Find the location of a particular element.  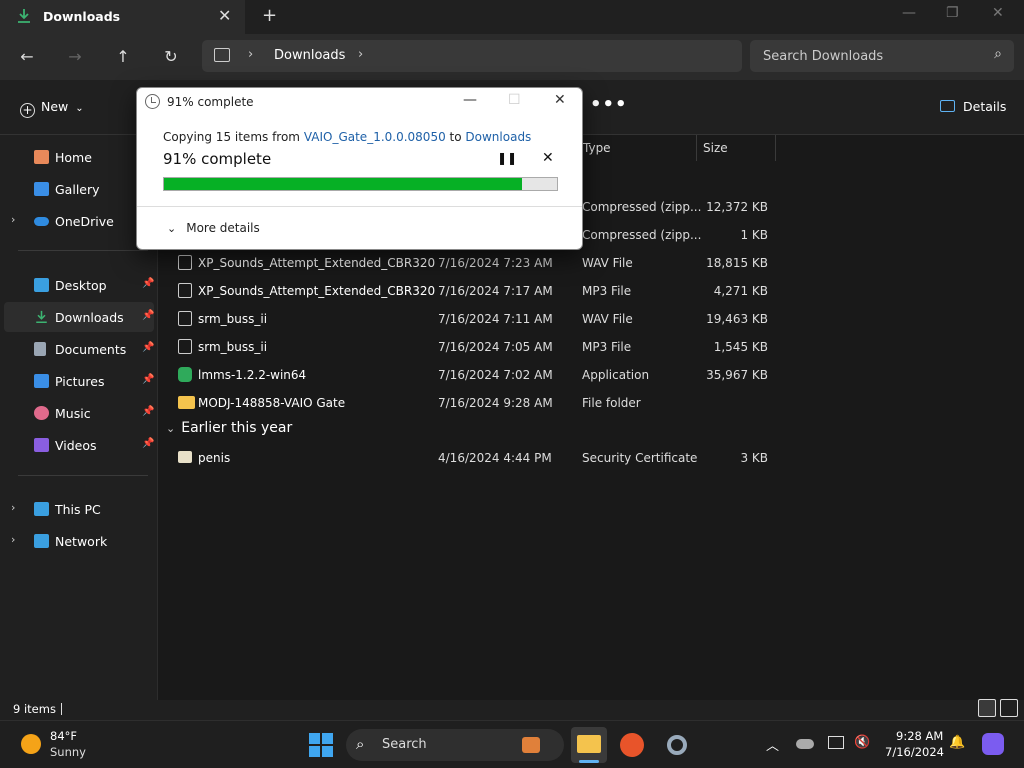

dialog-minimize-icon: — is located at coordinates (470, 100).